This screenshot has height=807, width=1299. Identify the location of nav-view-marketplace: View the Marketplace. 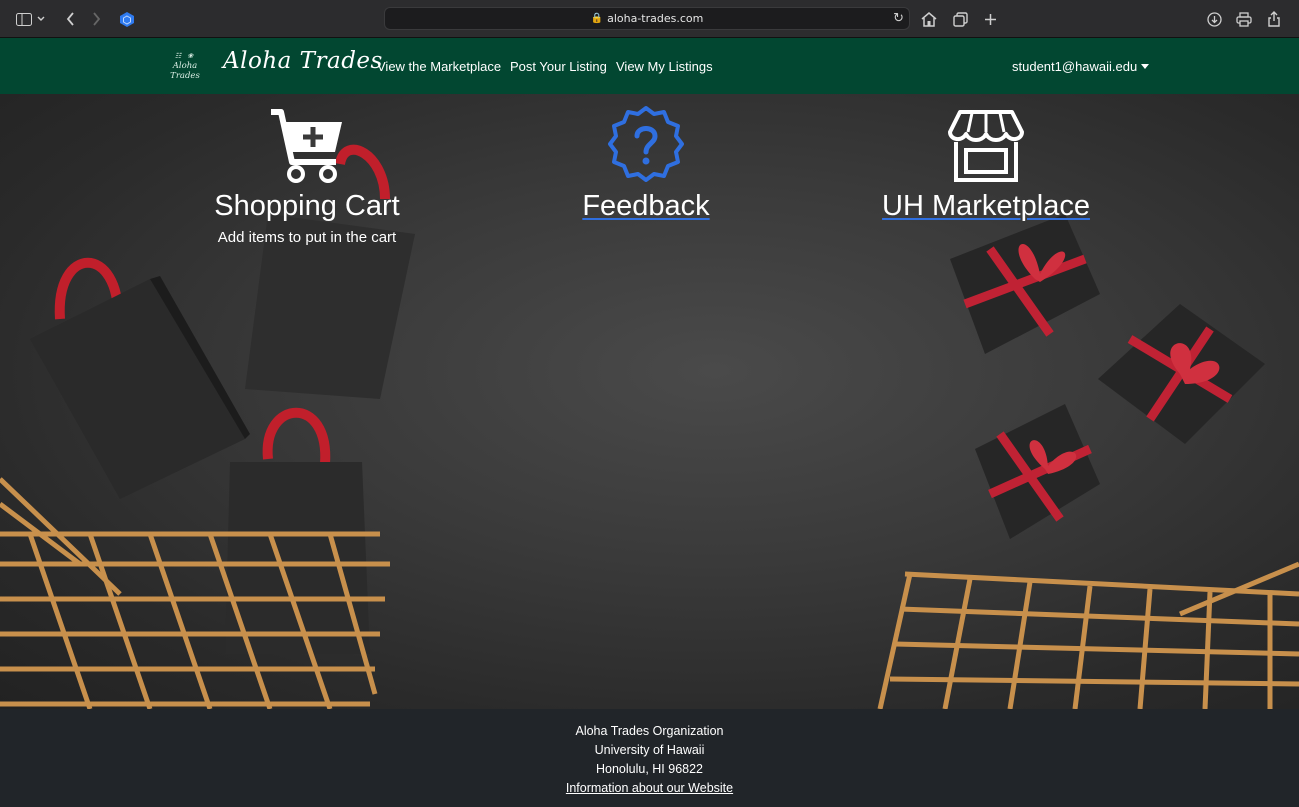
(439, 66).